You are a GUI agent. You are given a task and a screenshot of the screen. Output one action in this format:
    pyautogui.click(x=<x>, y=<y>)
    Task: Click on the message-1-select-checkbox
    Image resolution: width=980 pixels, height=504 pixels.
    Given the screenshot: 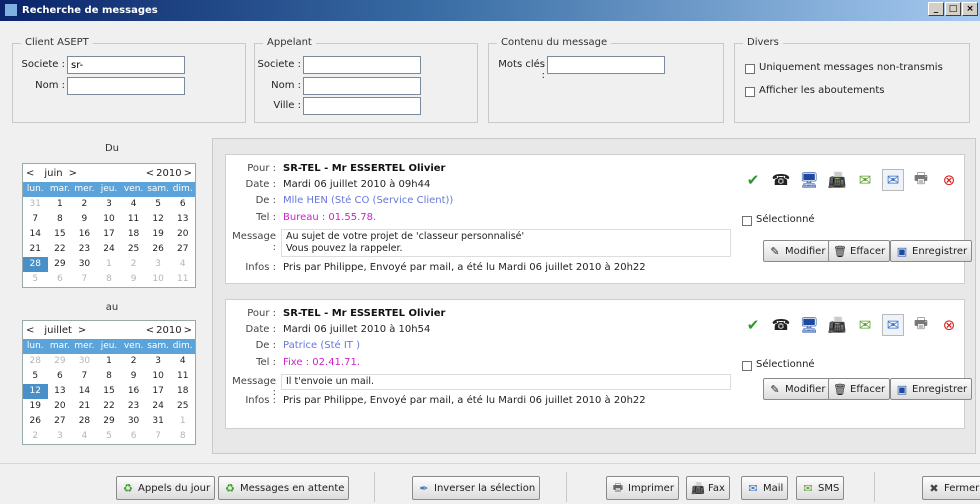 What is the action you would take?
    pyautogui.click(x=747, y=221)
    